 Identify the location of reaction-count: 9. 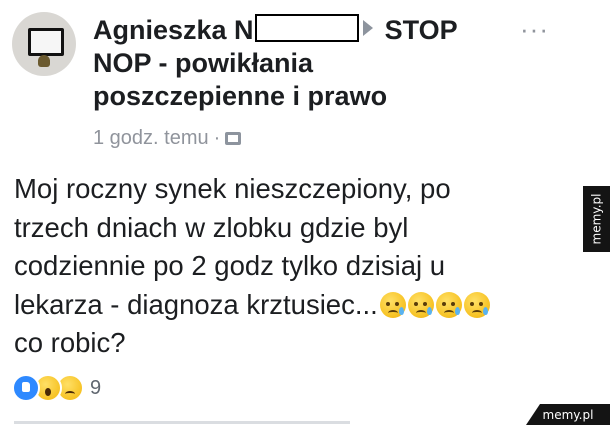
(95, 388).